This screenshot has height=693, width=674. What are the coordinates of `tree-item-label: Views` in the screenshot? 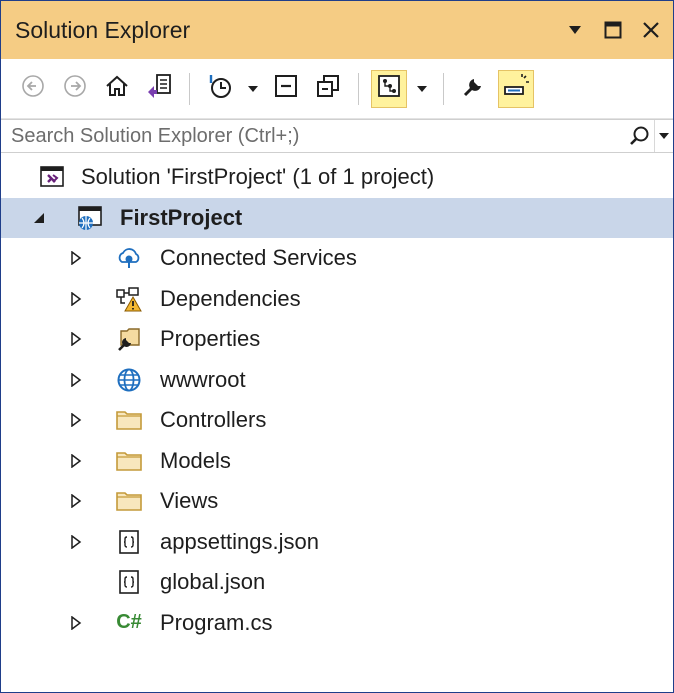 It's located at (189, 501).